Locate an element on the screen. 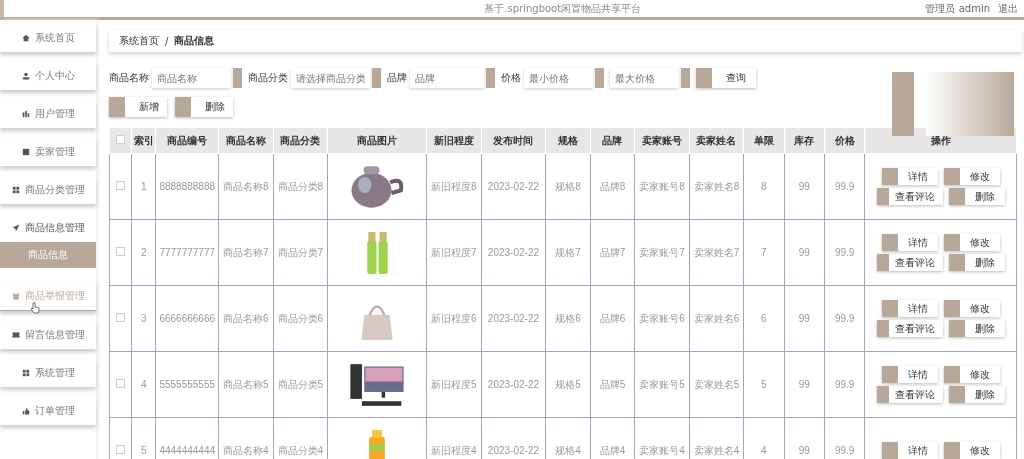 The image size is (1024, 459). user-label: 管理员 admin is located at coordinates (957, 8).